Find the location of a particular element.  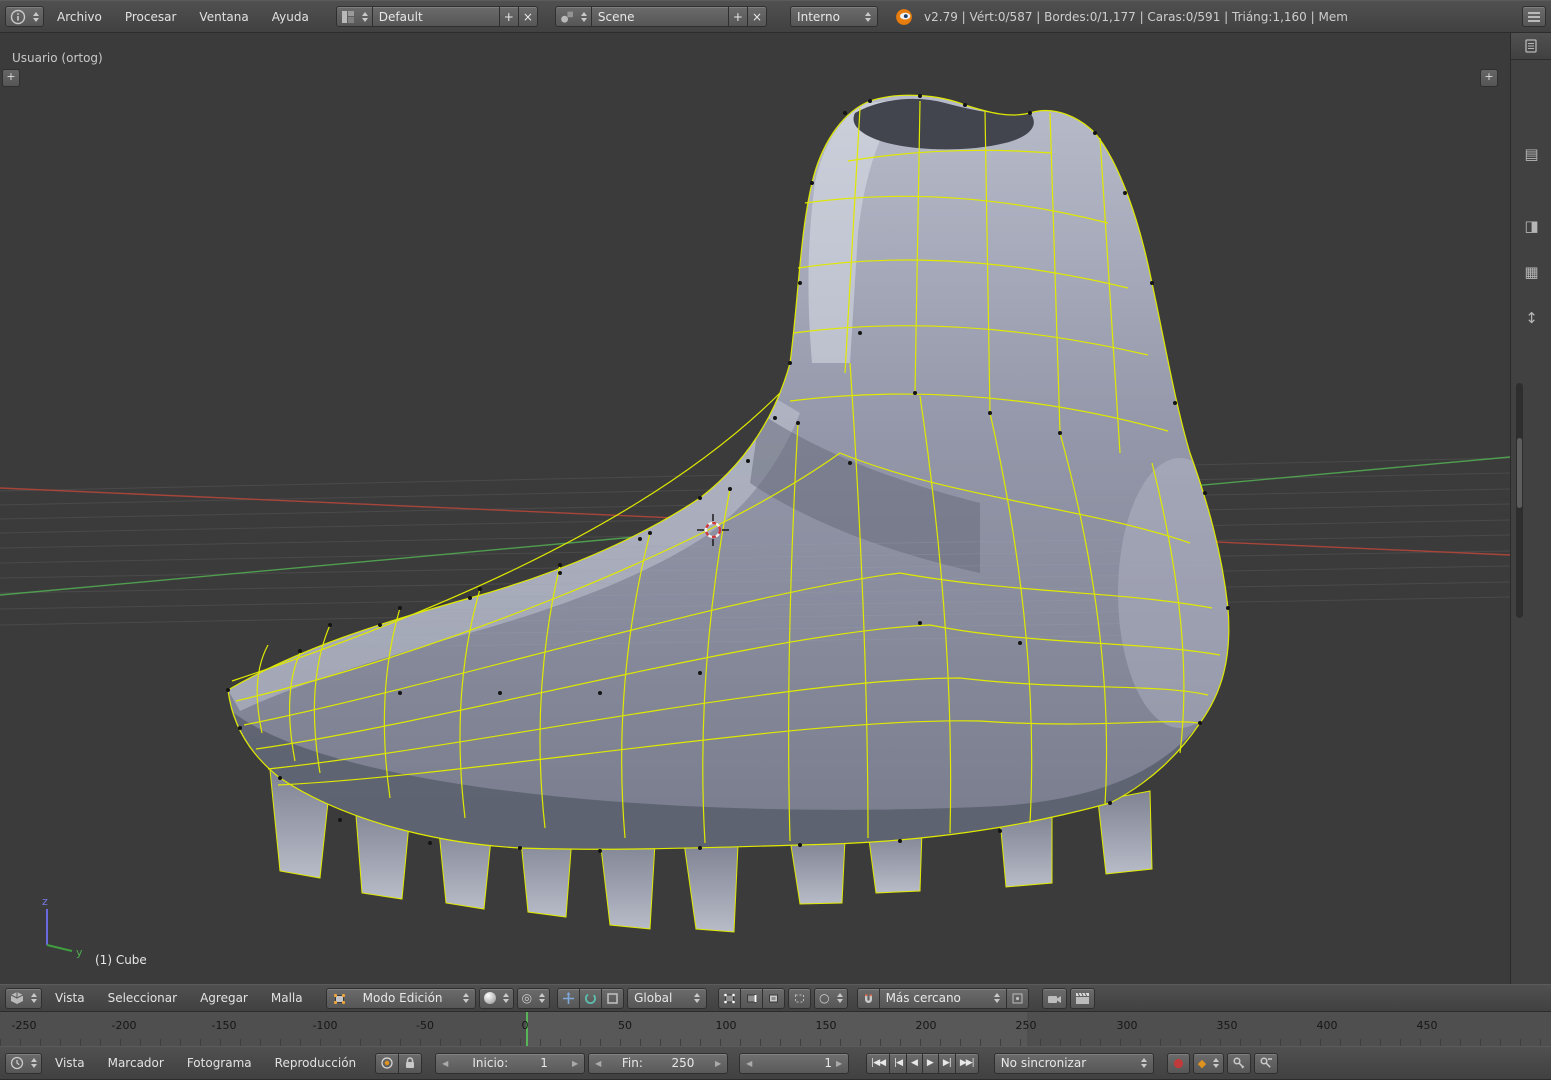

menu-agregar: Agregar is located at coordinates (224, 998).